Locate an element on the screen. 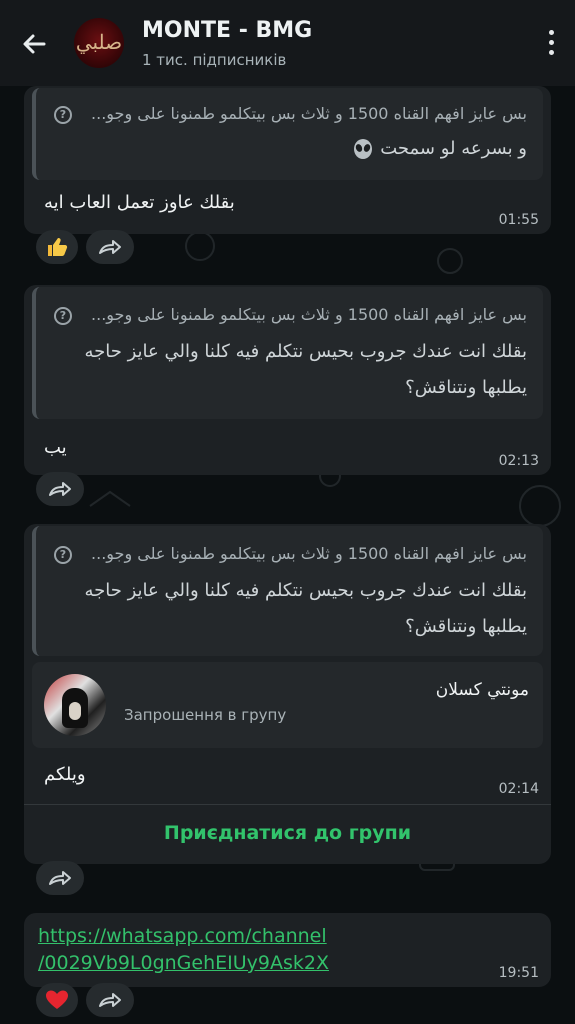 The width and height of the screenshot is (575, 1024). reaction-thumbs-up is located at coordinates (57, 247).